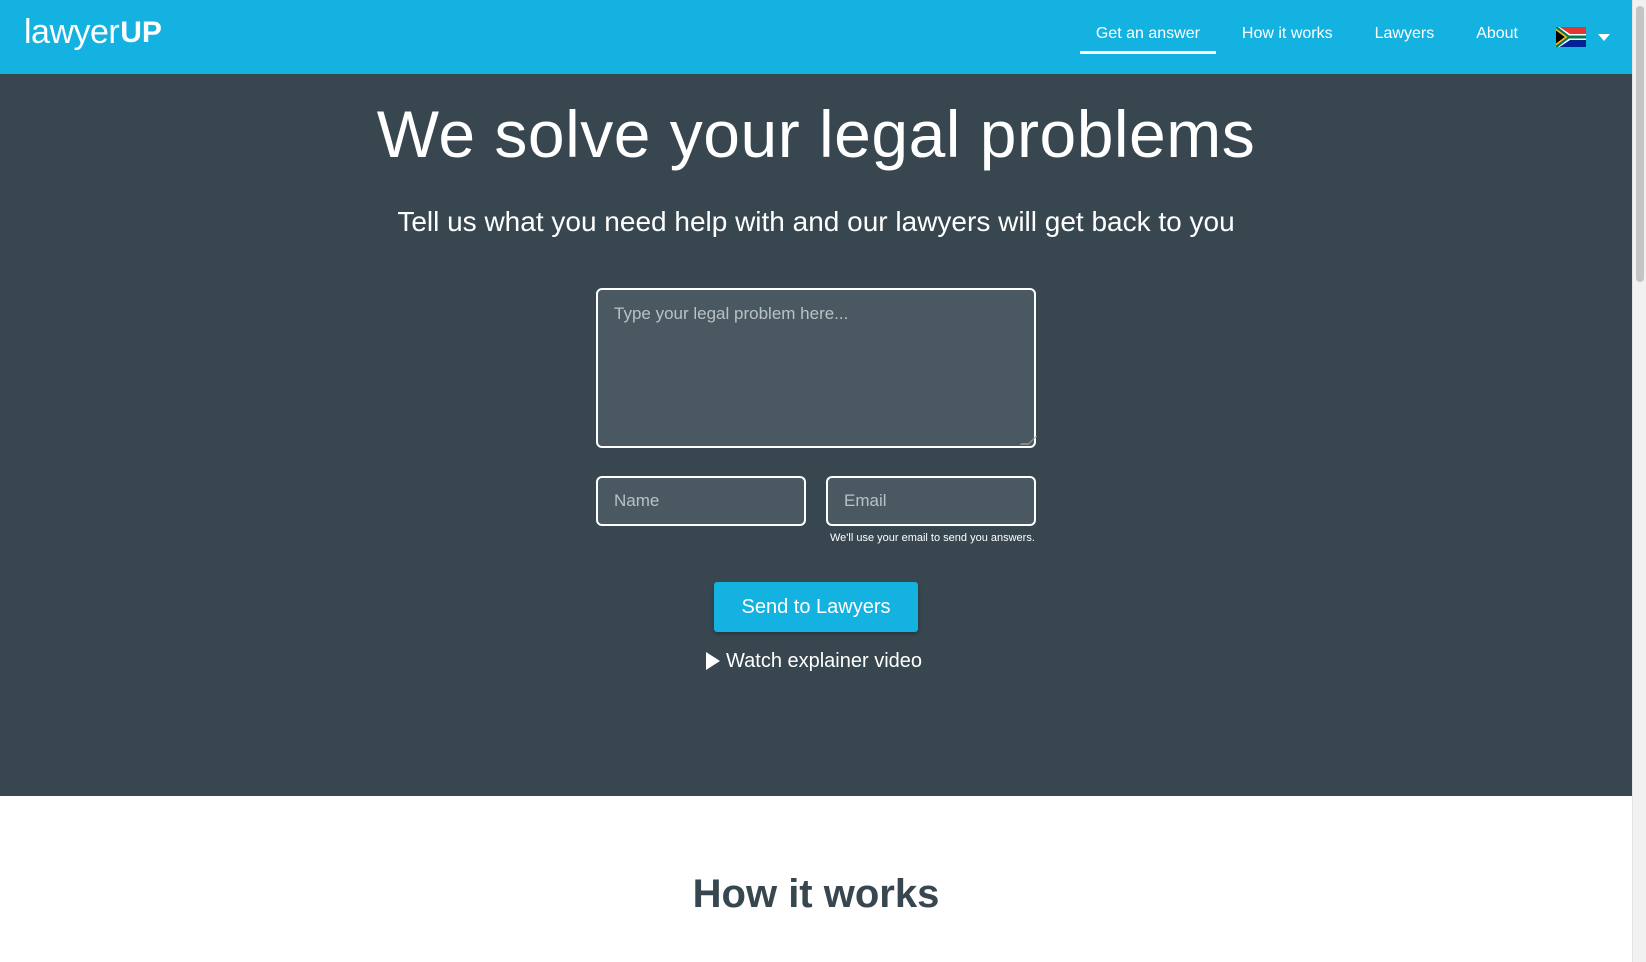  I want to click on nav-how-it-works: How it works, so click(1287, 37).